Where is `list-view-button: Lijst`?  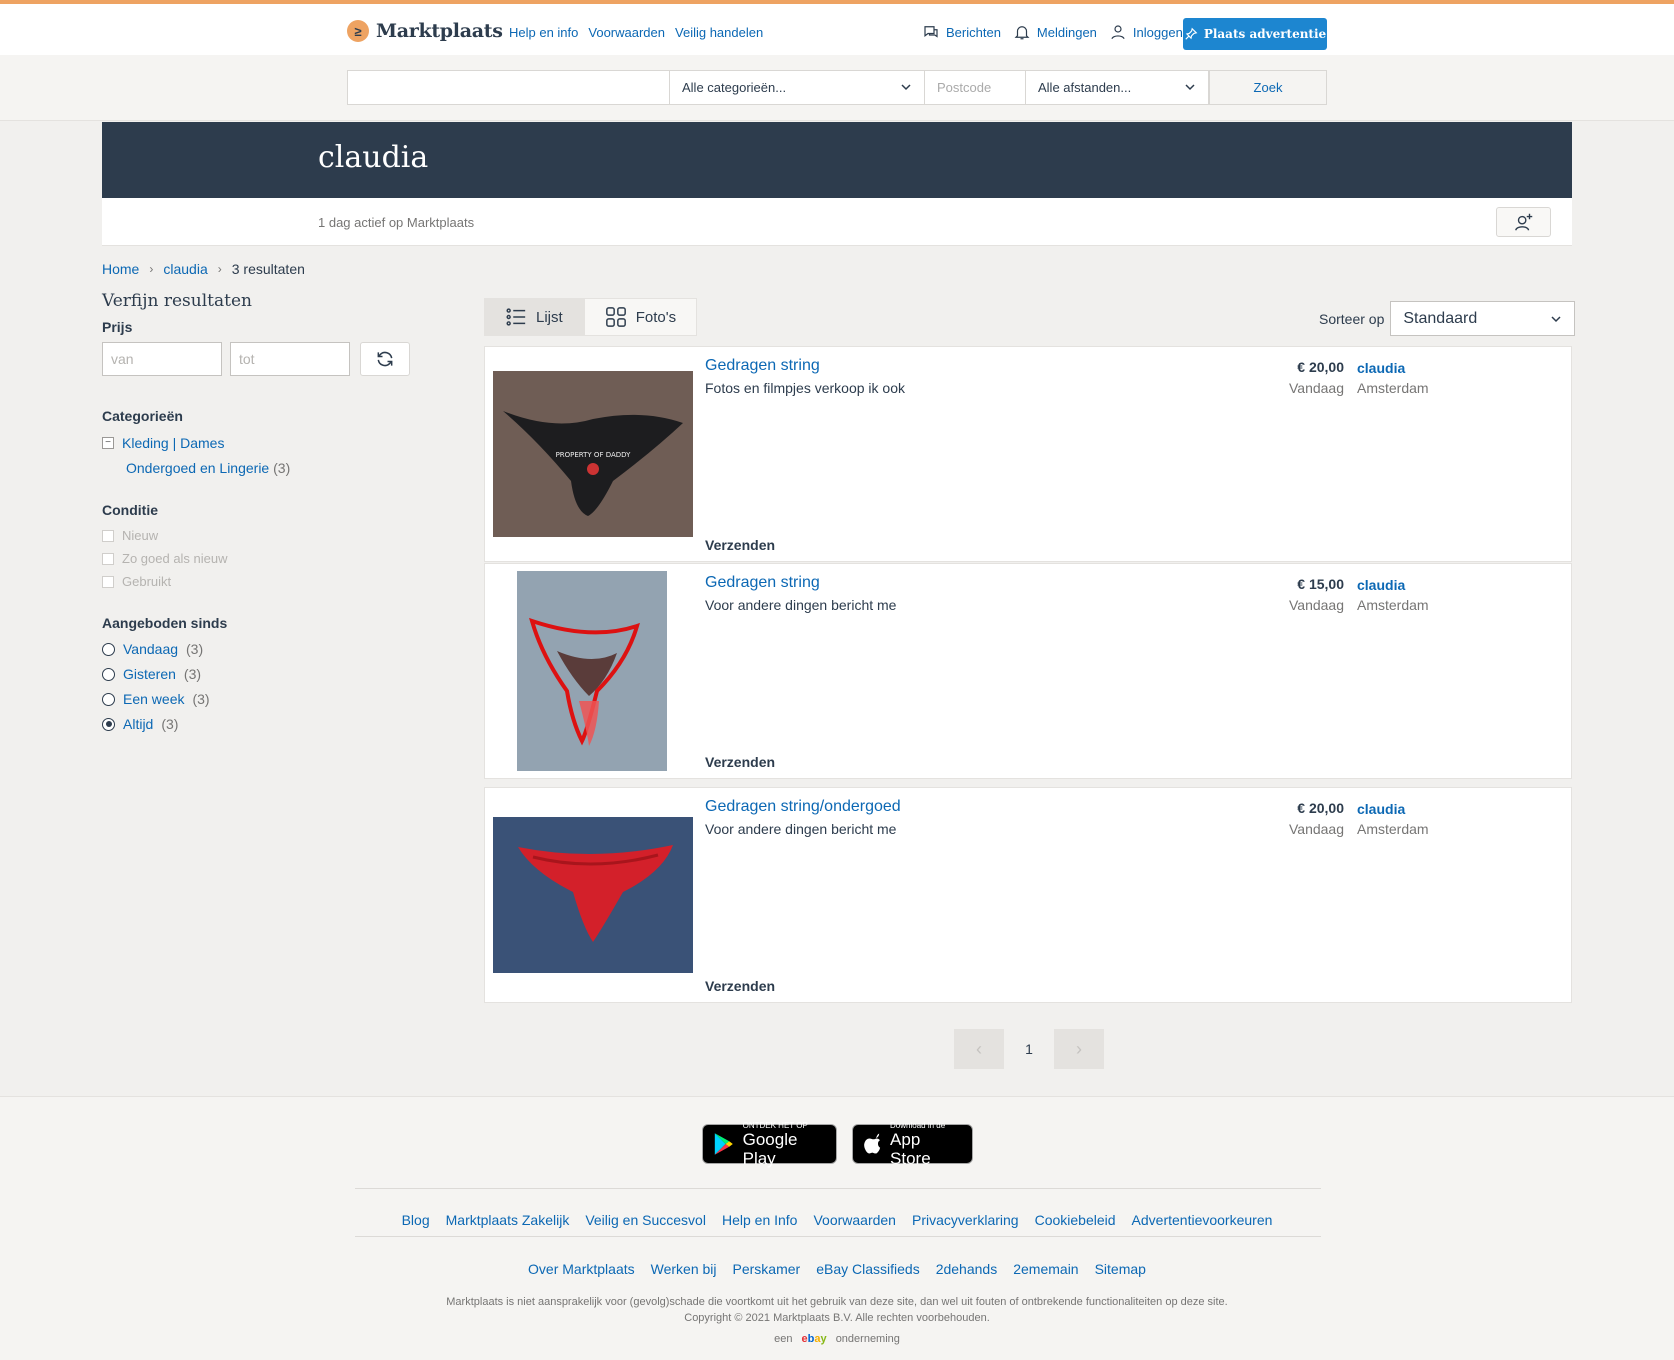 list-view-button: Lijst is located at coordinates (534, 317).